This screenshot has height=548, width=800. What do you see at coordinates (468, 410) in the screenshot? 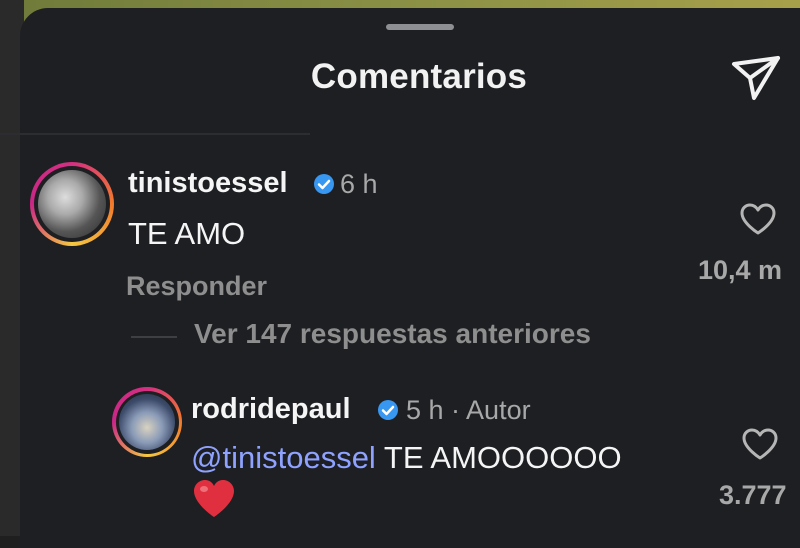
I see `reply-time-author: 5 h · Autor` at bounding box center [468, 410].